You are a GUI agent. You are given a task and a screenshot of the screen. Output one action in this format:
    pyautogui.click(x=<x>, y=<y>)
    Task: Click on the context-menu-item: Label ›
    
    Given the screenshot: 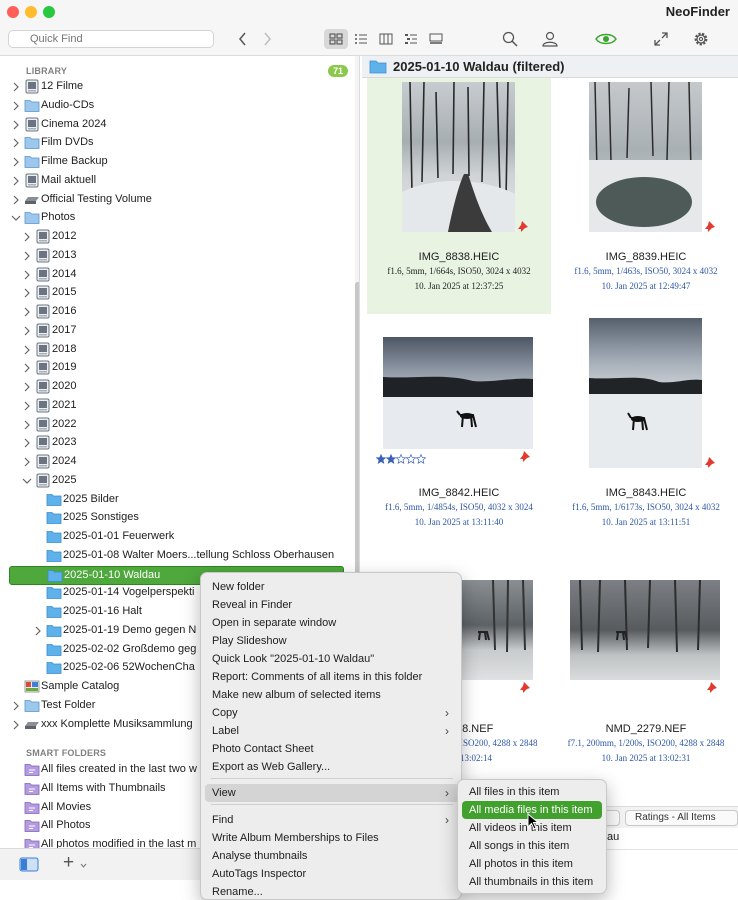 What is the action you would take?
    pyautogui.click(x=332, y=731)
    